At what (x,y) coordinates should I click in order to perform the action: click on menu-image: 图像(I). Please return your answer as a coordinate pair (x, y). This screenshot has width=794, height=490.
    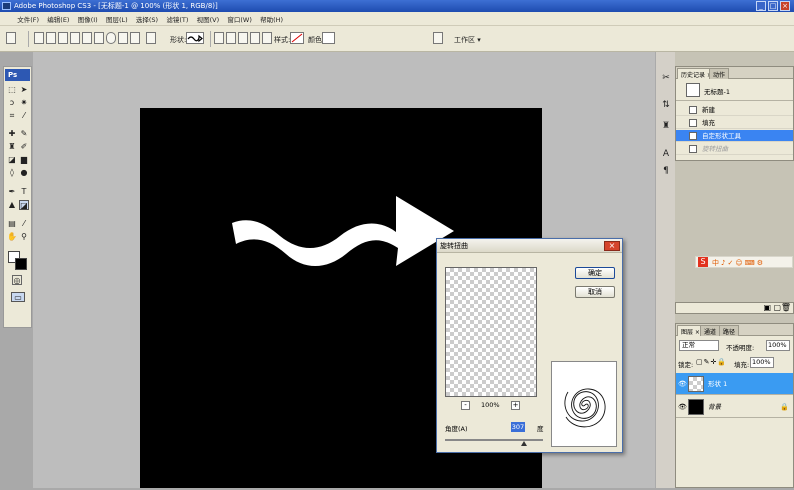
    Looking at the image, I should click on (88, 19).